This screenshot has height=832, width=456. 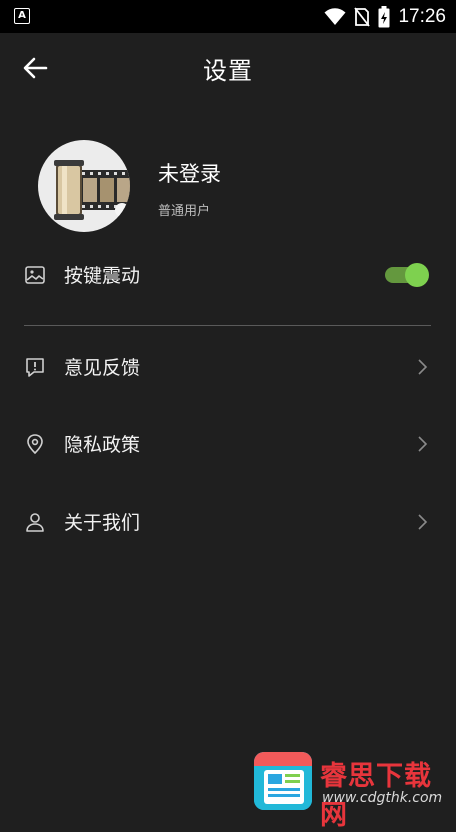 What do you see at coordinates (227, 325) in the screenshot?
I see `section-divider` at bounding box center [227, 325].